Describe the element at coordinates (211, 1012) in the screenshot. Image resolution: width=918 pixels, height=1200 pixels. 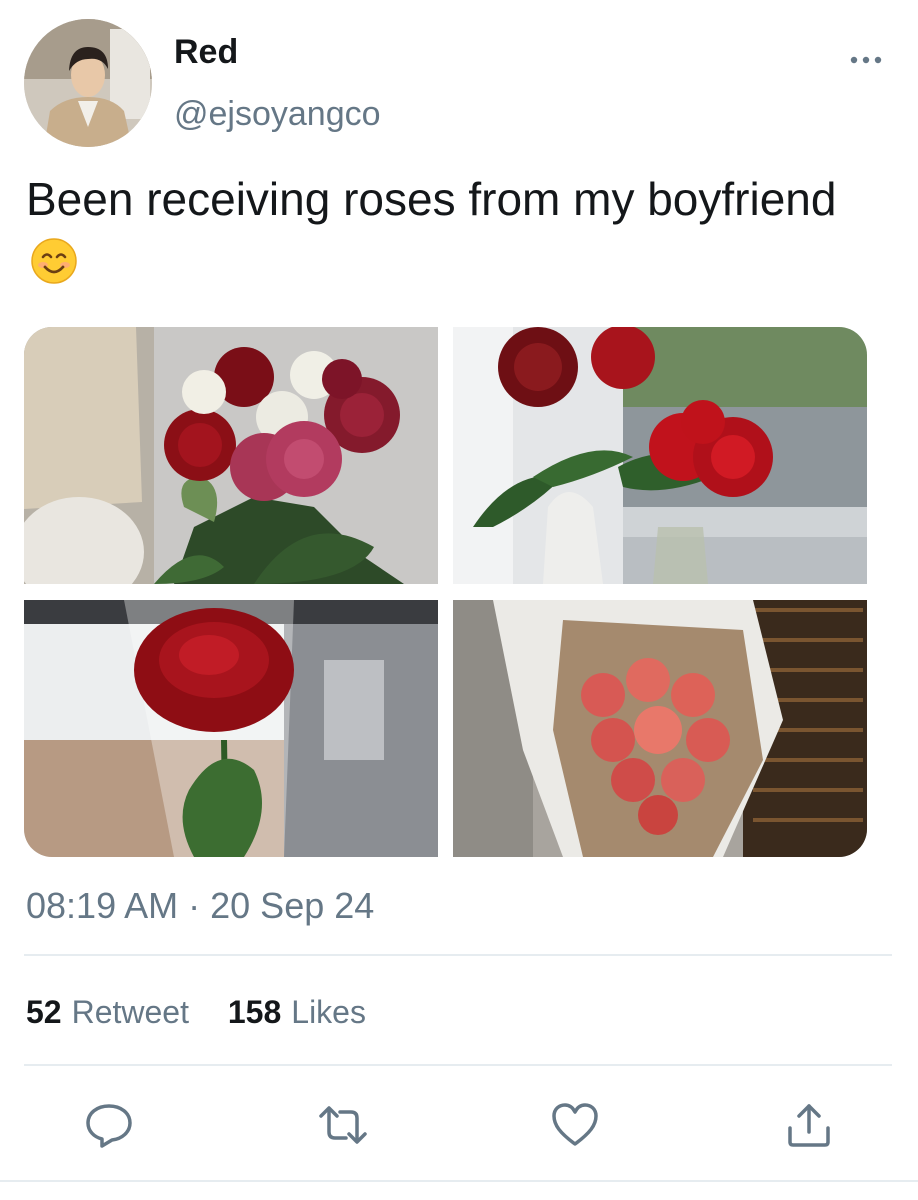
I see `tweet-stats: 52 Retweet 158 Likes` at that location.